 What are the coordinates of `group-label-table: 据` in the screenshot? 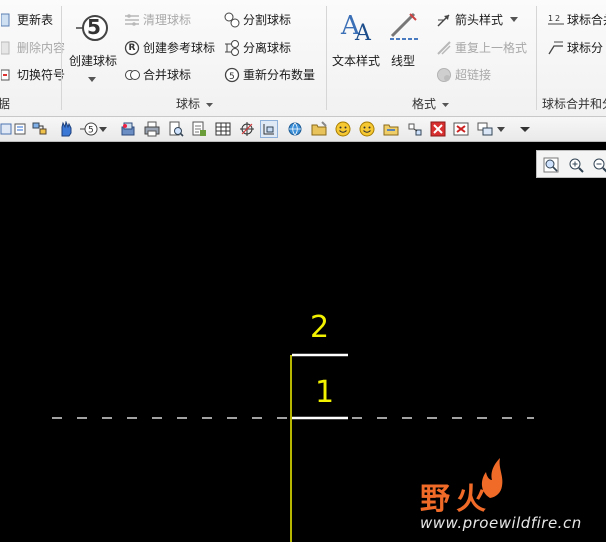 It's located at (5, 104).